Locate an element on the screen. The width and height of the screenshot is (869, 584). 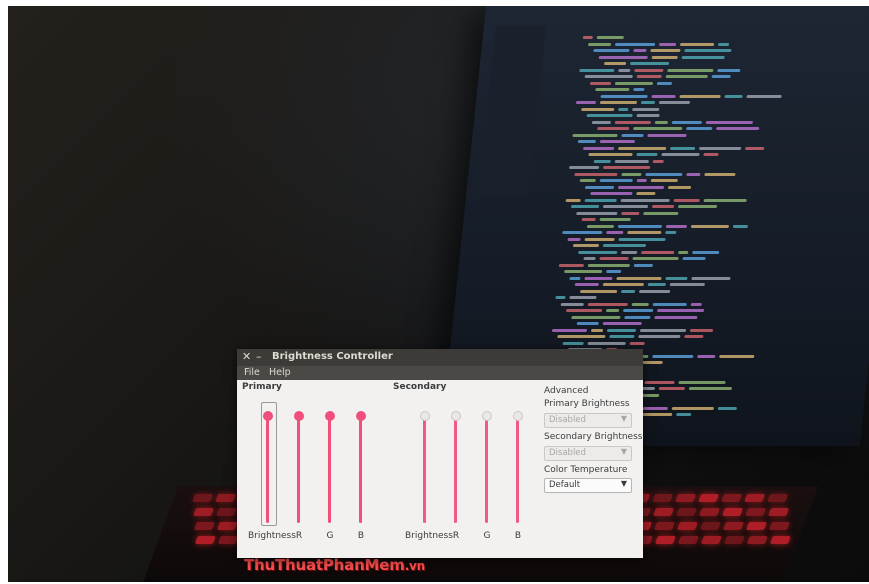
secondary-blue-slider is located at coordinates (518, 467).